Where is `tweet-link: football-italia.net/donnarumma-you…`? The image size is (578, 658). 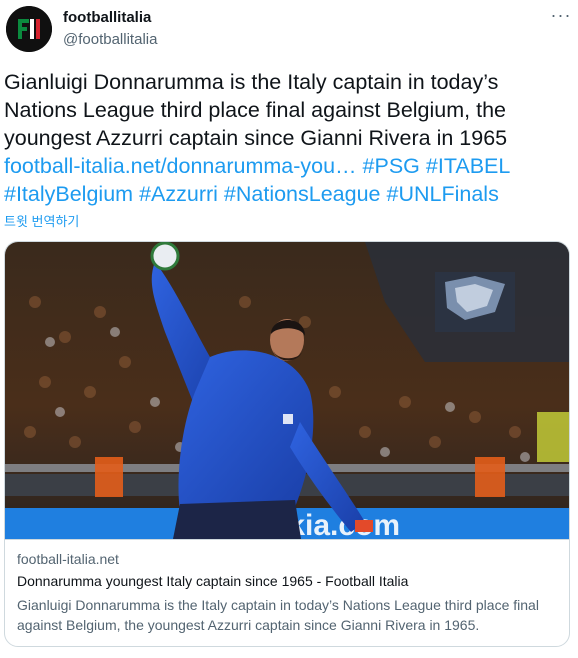
tweet-link: football-italia.net/donnarumma-you… is located at coordinates (180, 166).